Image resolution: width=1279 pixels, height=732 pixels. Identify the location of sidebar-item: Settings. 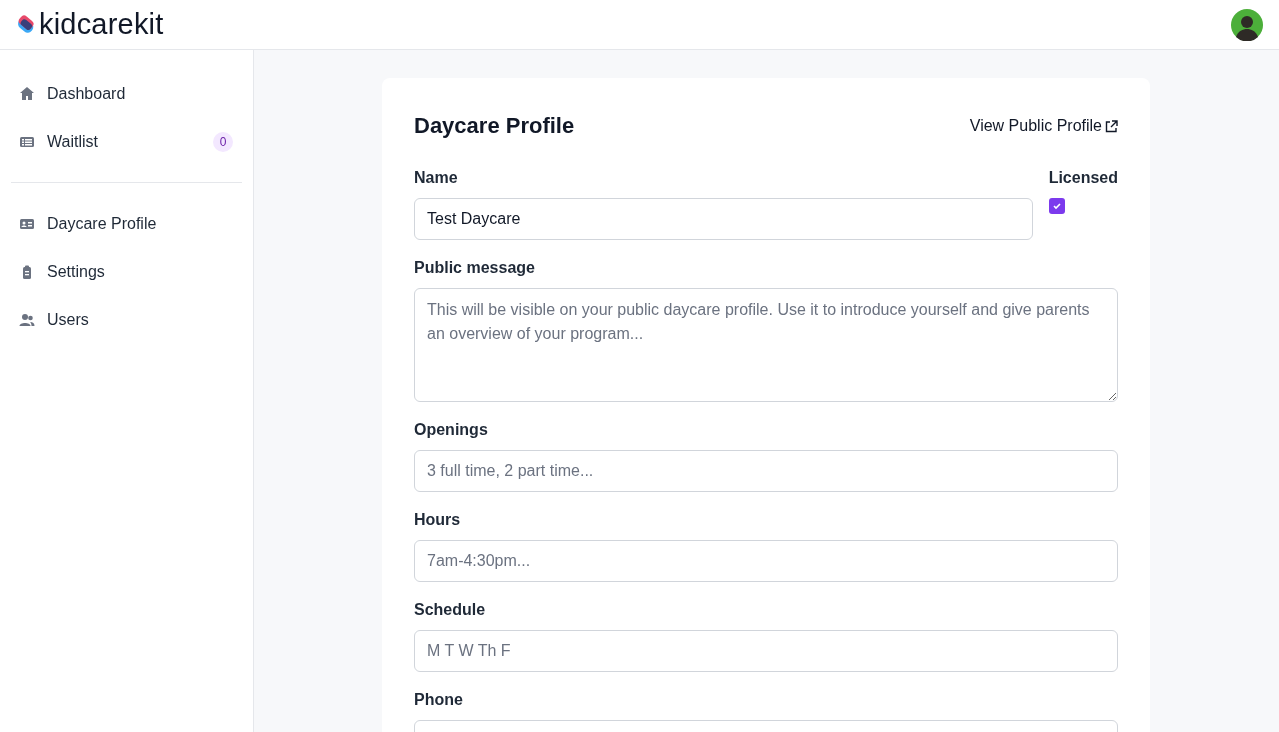
(126, 272).